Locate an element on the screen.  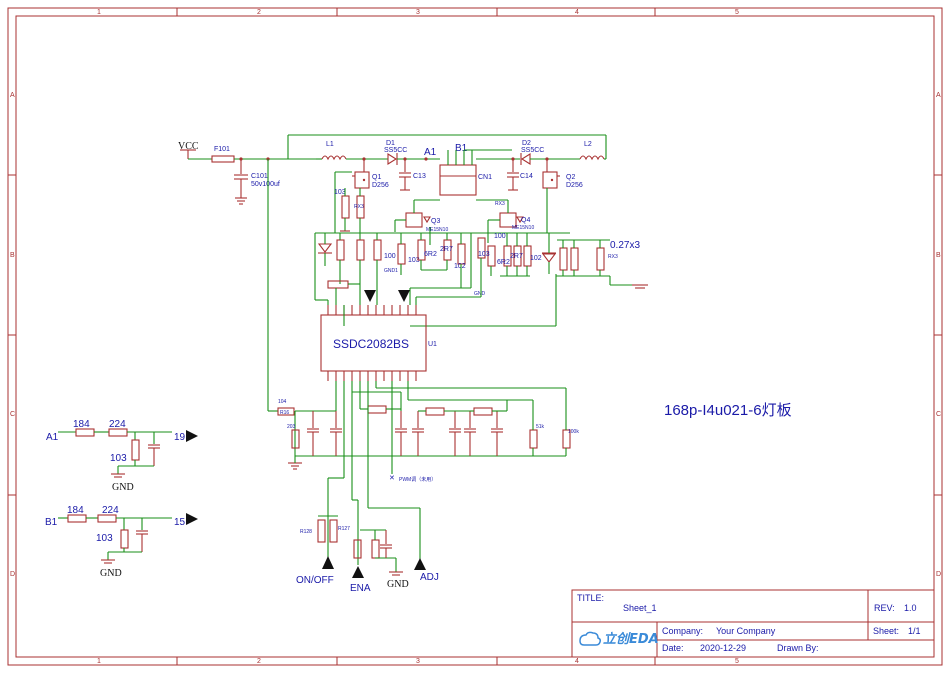
filter-a-net: A1 is located at coordinates (52, 437).